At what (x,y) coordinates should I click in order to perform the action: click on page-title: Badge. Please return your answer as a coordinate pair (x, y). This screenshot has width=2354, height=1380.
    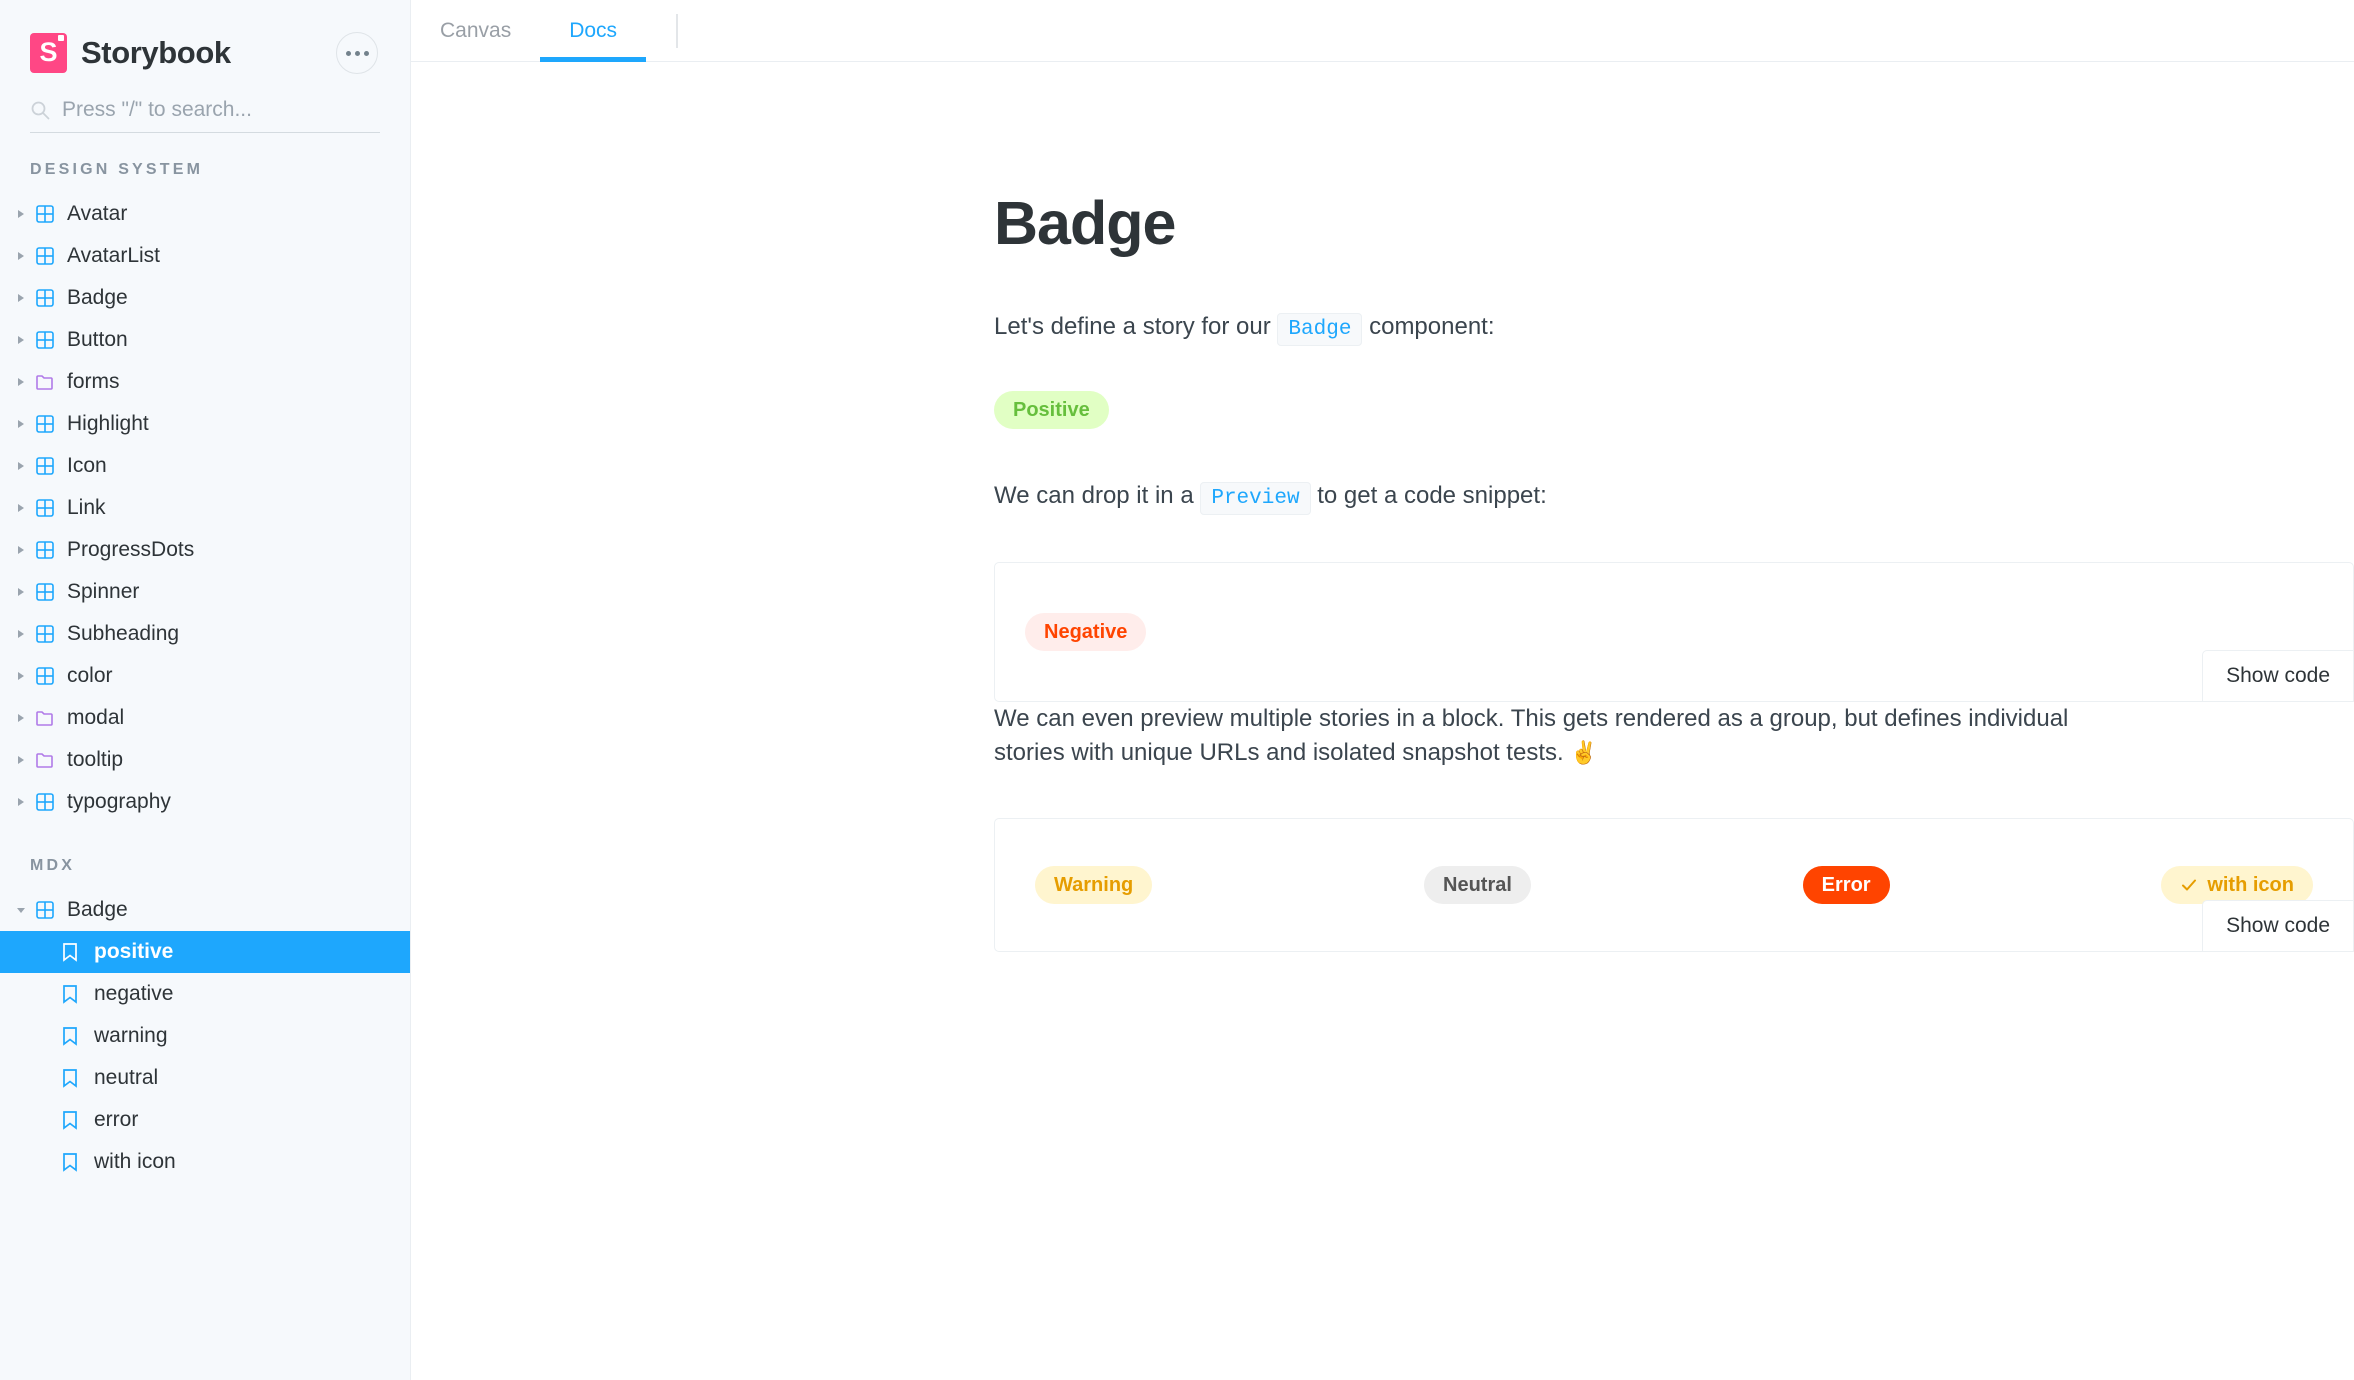
    Looking at the image, I should click on (1085, 223).